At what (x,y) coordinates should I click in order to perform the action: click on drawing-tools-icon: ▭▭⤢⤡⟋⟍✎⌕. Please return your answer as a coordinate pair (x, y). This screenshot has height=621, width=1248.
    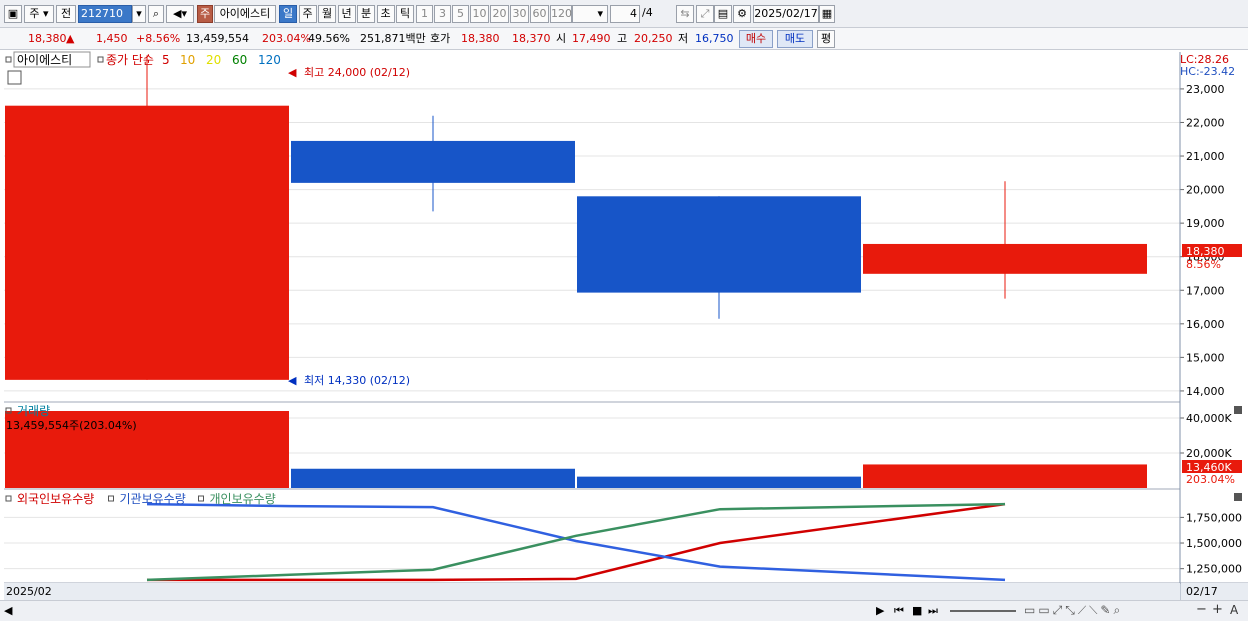
    Looking at the image, I should click on (1073, 610).